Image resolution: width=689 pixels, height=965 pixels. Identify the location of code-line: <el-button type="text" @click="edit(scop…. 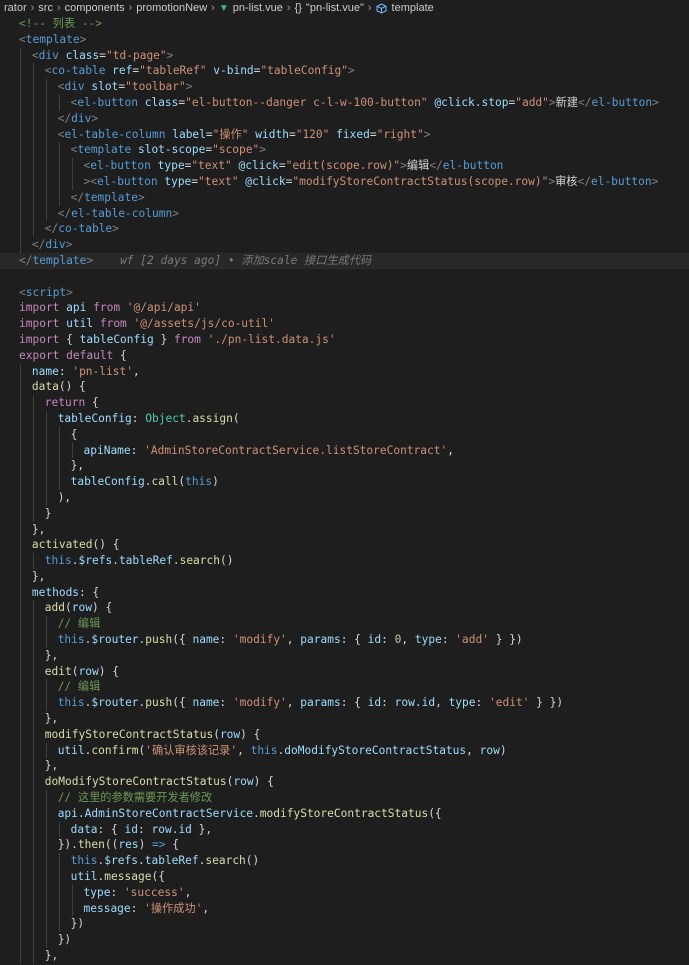
(344, 166).